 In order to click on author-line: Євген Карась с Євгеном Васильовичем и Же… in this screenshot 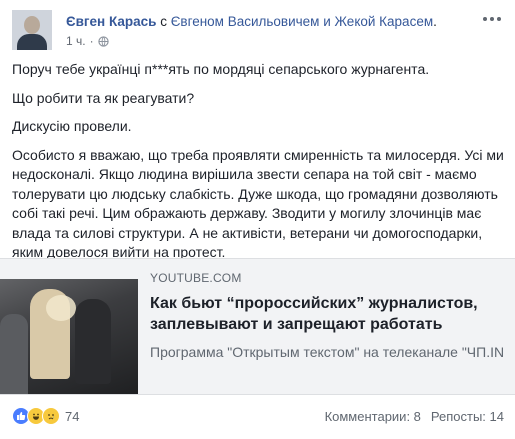, I will do `click(251, 21)`.